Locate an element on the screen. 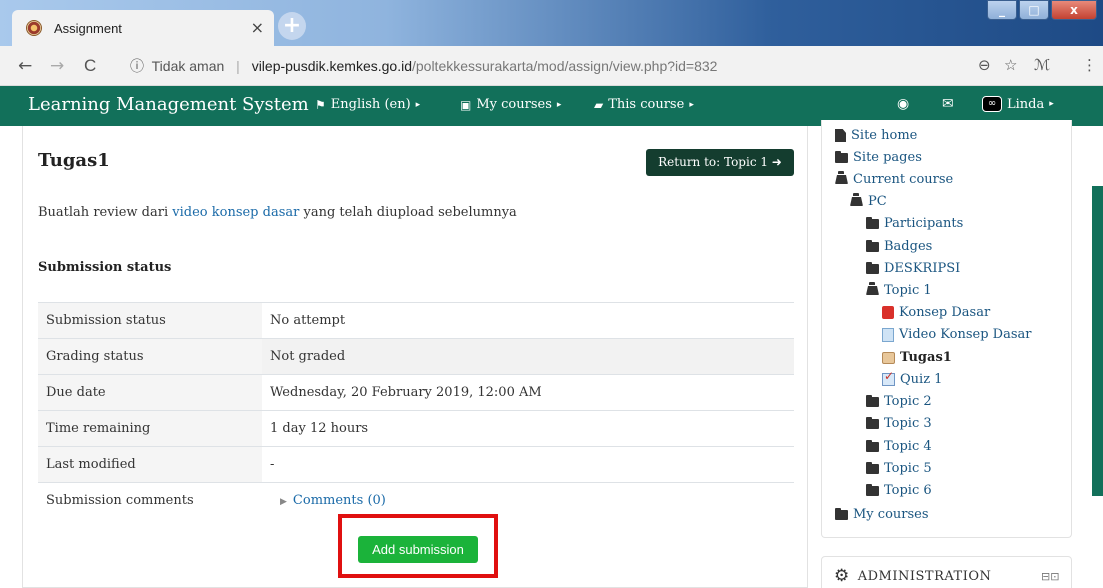 The width and height of the screenshot is (1103, 588). page-title: Tugas1 is located at coordinates (74, 160).